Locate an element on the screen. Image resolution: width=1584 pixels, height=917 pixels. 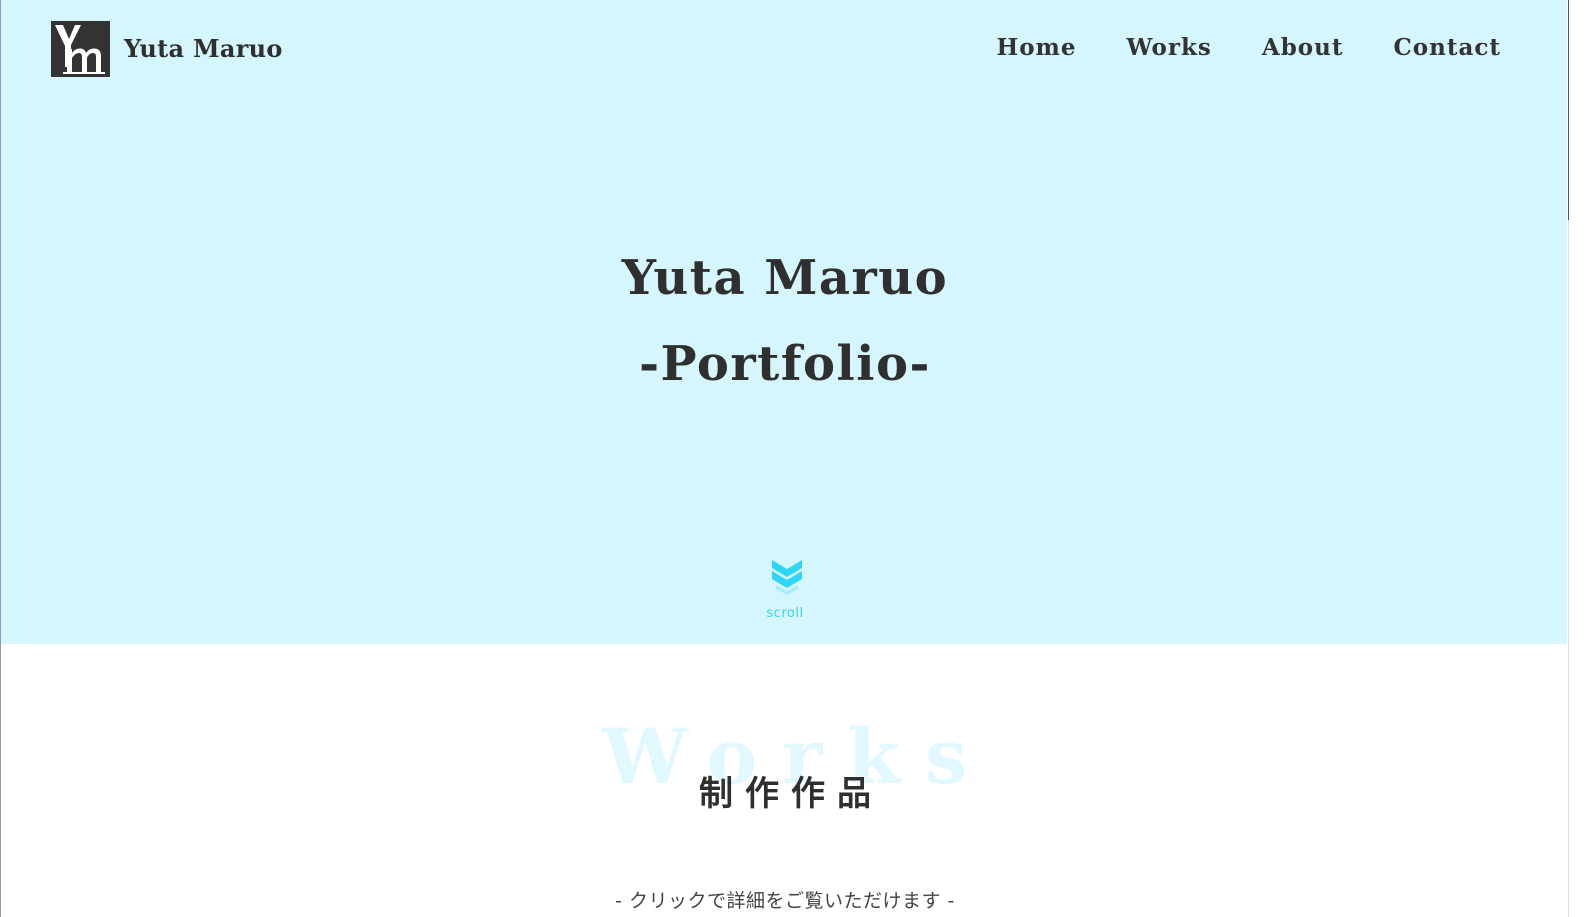
logo-monogram-icon is located at coordinates (80, 49).